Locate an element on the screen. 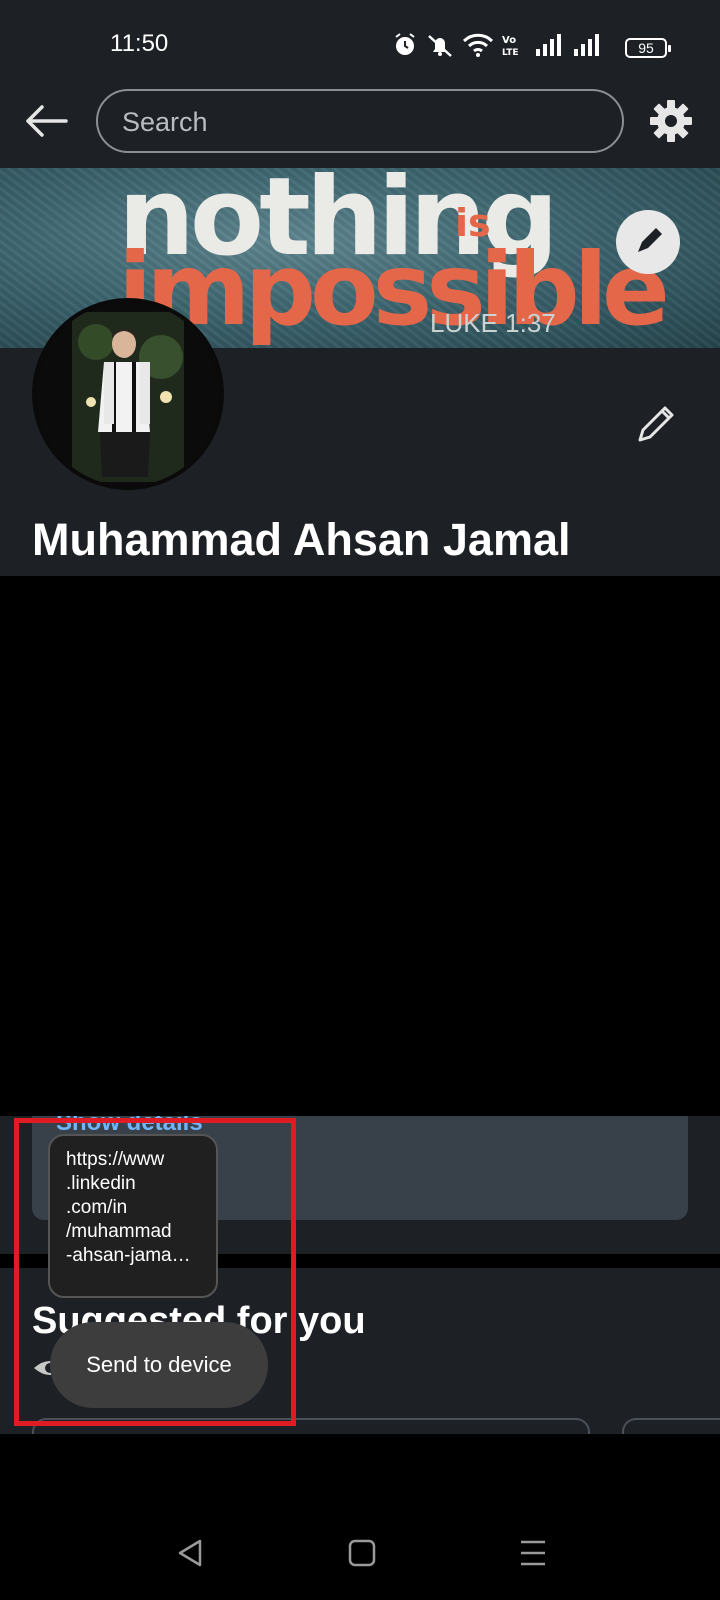 The image size is (720, 1600). avatar is located at coordinates (128, 394).